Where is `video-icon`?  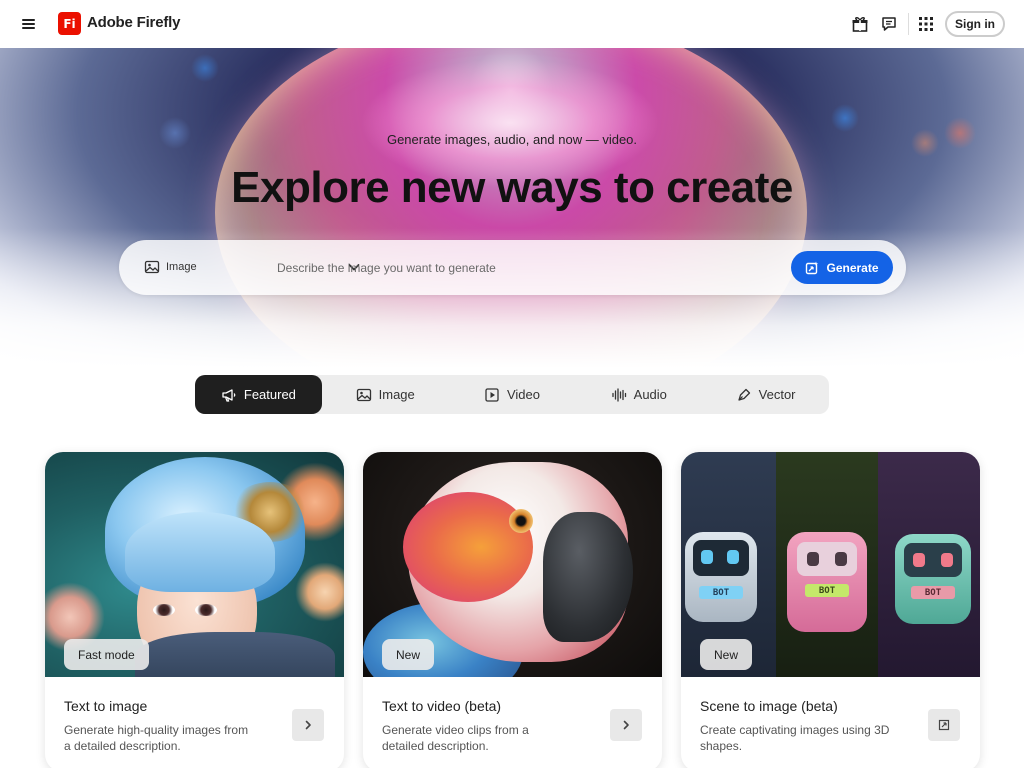 video-icon is located at coordinates (492, 394).